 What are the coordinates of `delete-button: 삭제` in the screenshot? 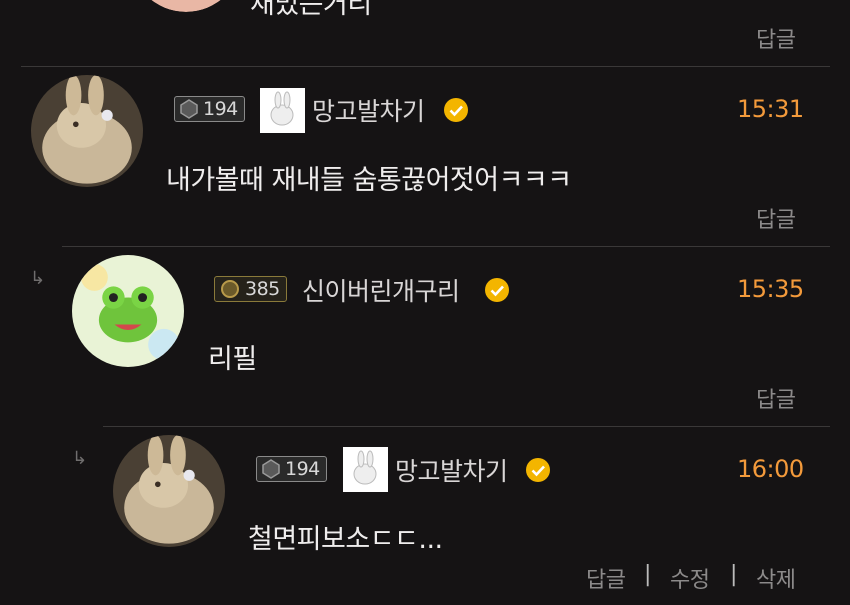 It's located at (776, 578).